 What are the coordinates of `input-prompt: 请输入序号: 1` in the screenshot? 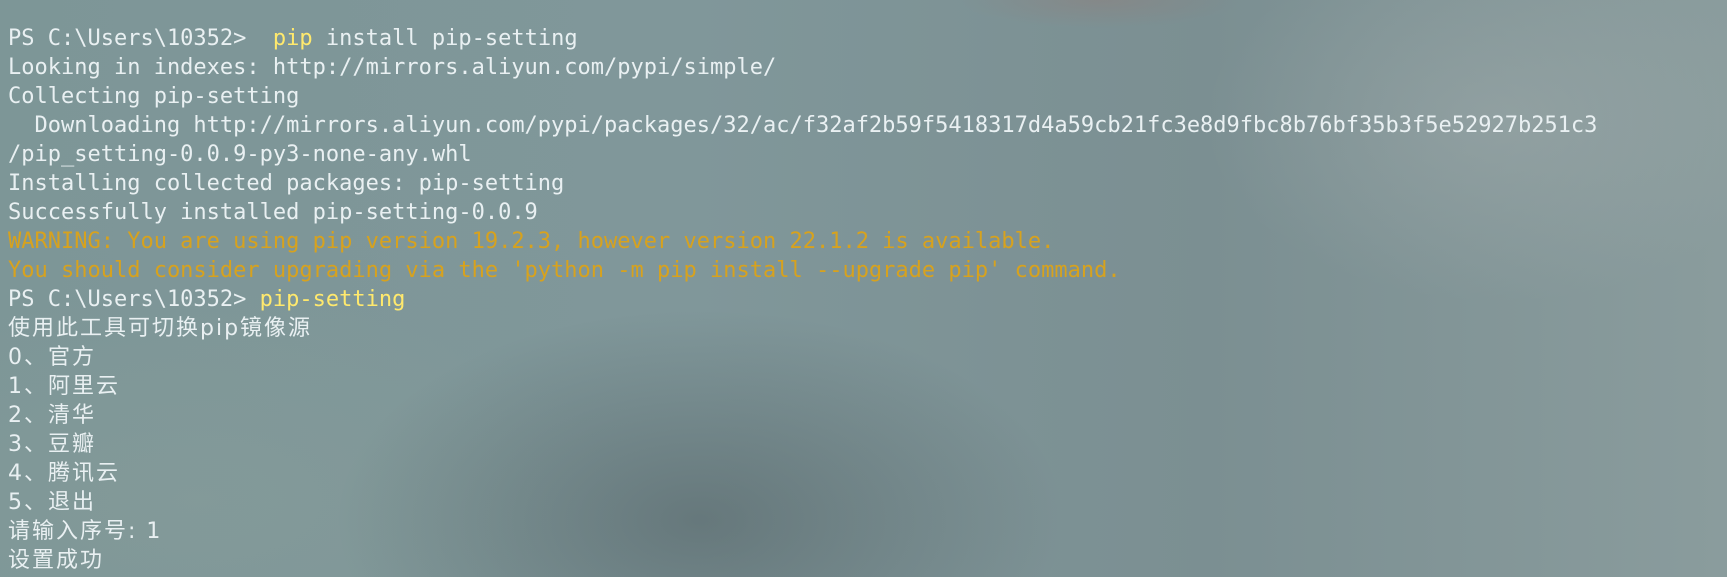 It's located at (85, 531).